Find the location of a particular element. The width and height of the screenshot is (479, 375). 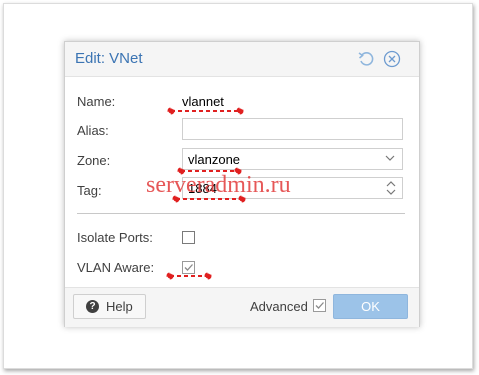

alias-label: Alias: is located at coordinates (93, 130).